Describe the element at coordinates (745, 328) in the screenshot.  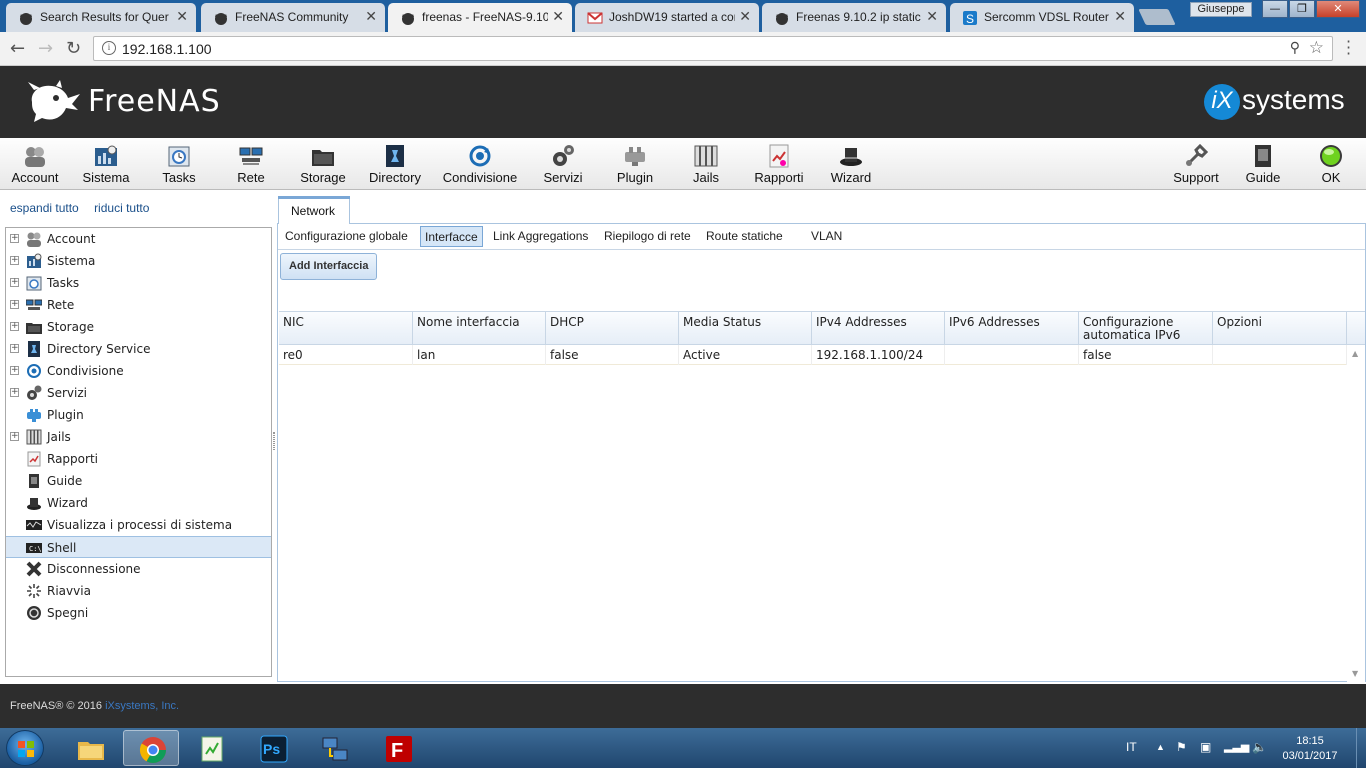
I see `column-header-media-status: Media Status` at that location.